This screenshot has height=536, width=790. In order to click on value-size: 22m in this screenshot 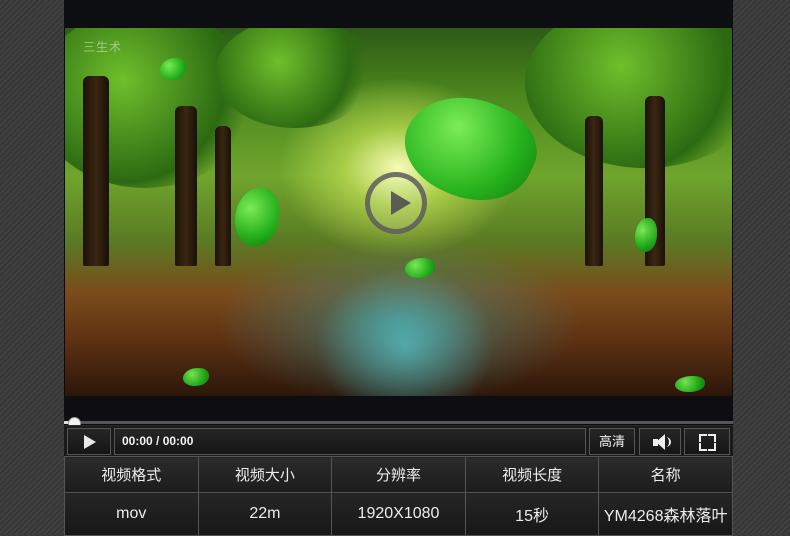, I will do `click(265, 514)`.